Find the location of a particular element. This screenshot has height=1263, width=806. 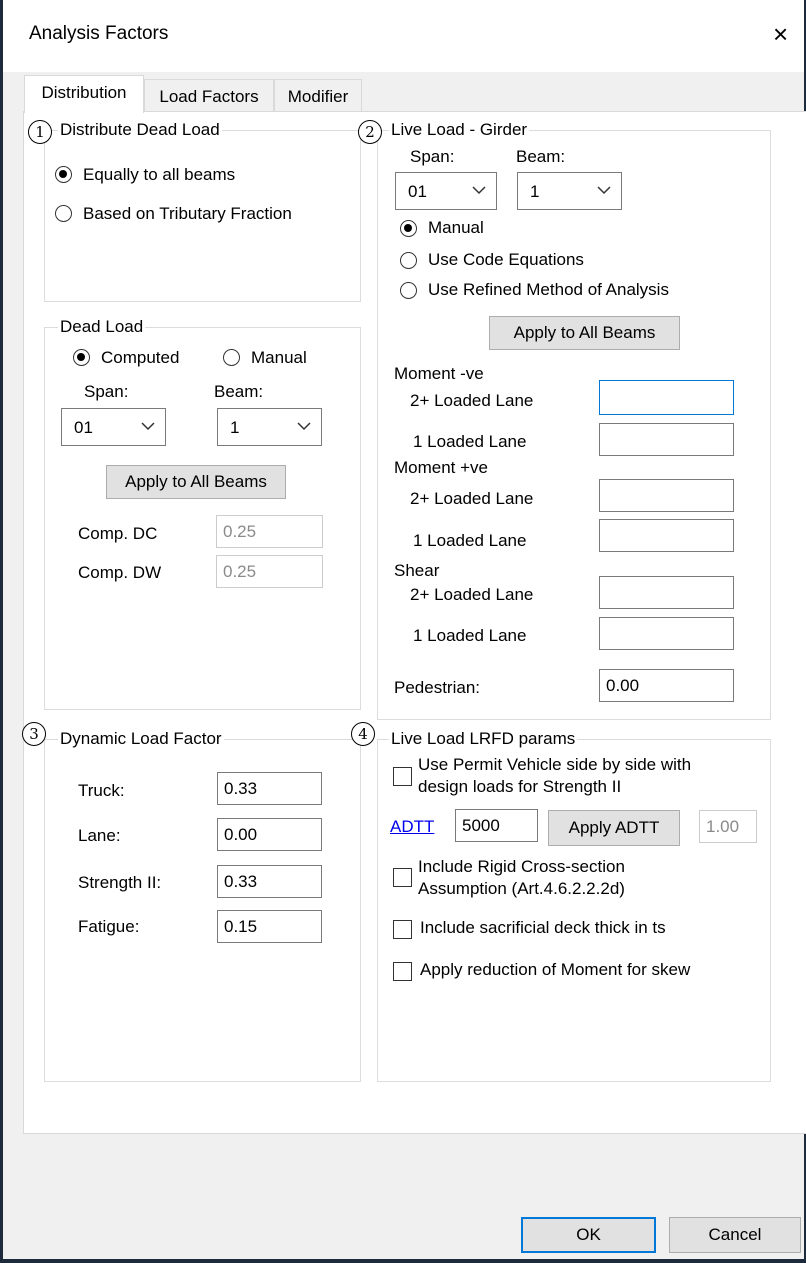

refined-method-radio is located at coordinates (408, 290).